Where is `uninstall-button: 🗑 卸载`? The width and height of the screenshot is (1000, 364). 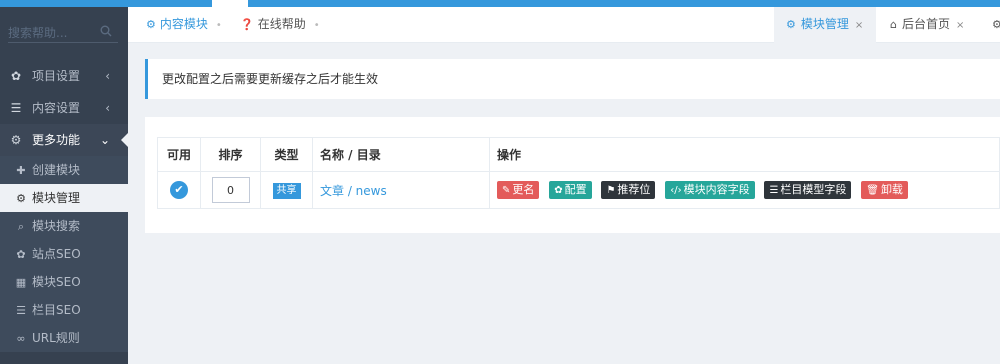
uninstall-button: 🗑 卸载 is located at coordinates (884, 190).